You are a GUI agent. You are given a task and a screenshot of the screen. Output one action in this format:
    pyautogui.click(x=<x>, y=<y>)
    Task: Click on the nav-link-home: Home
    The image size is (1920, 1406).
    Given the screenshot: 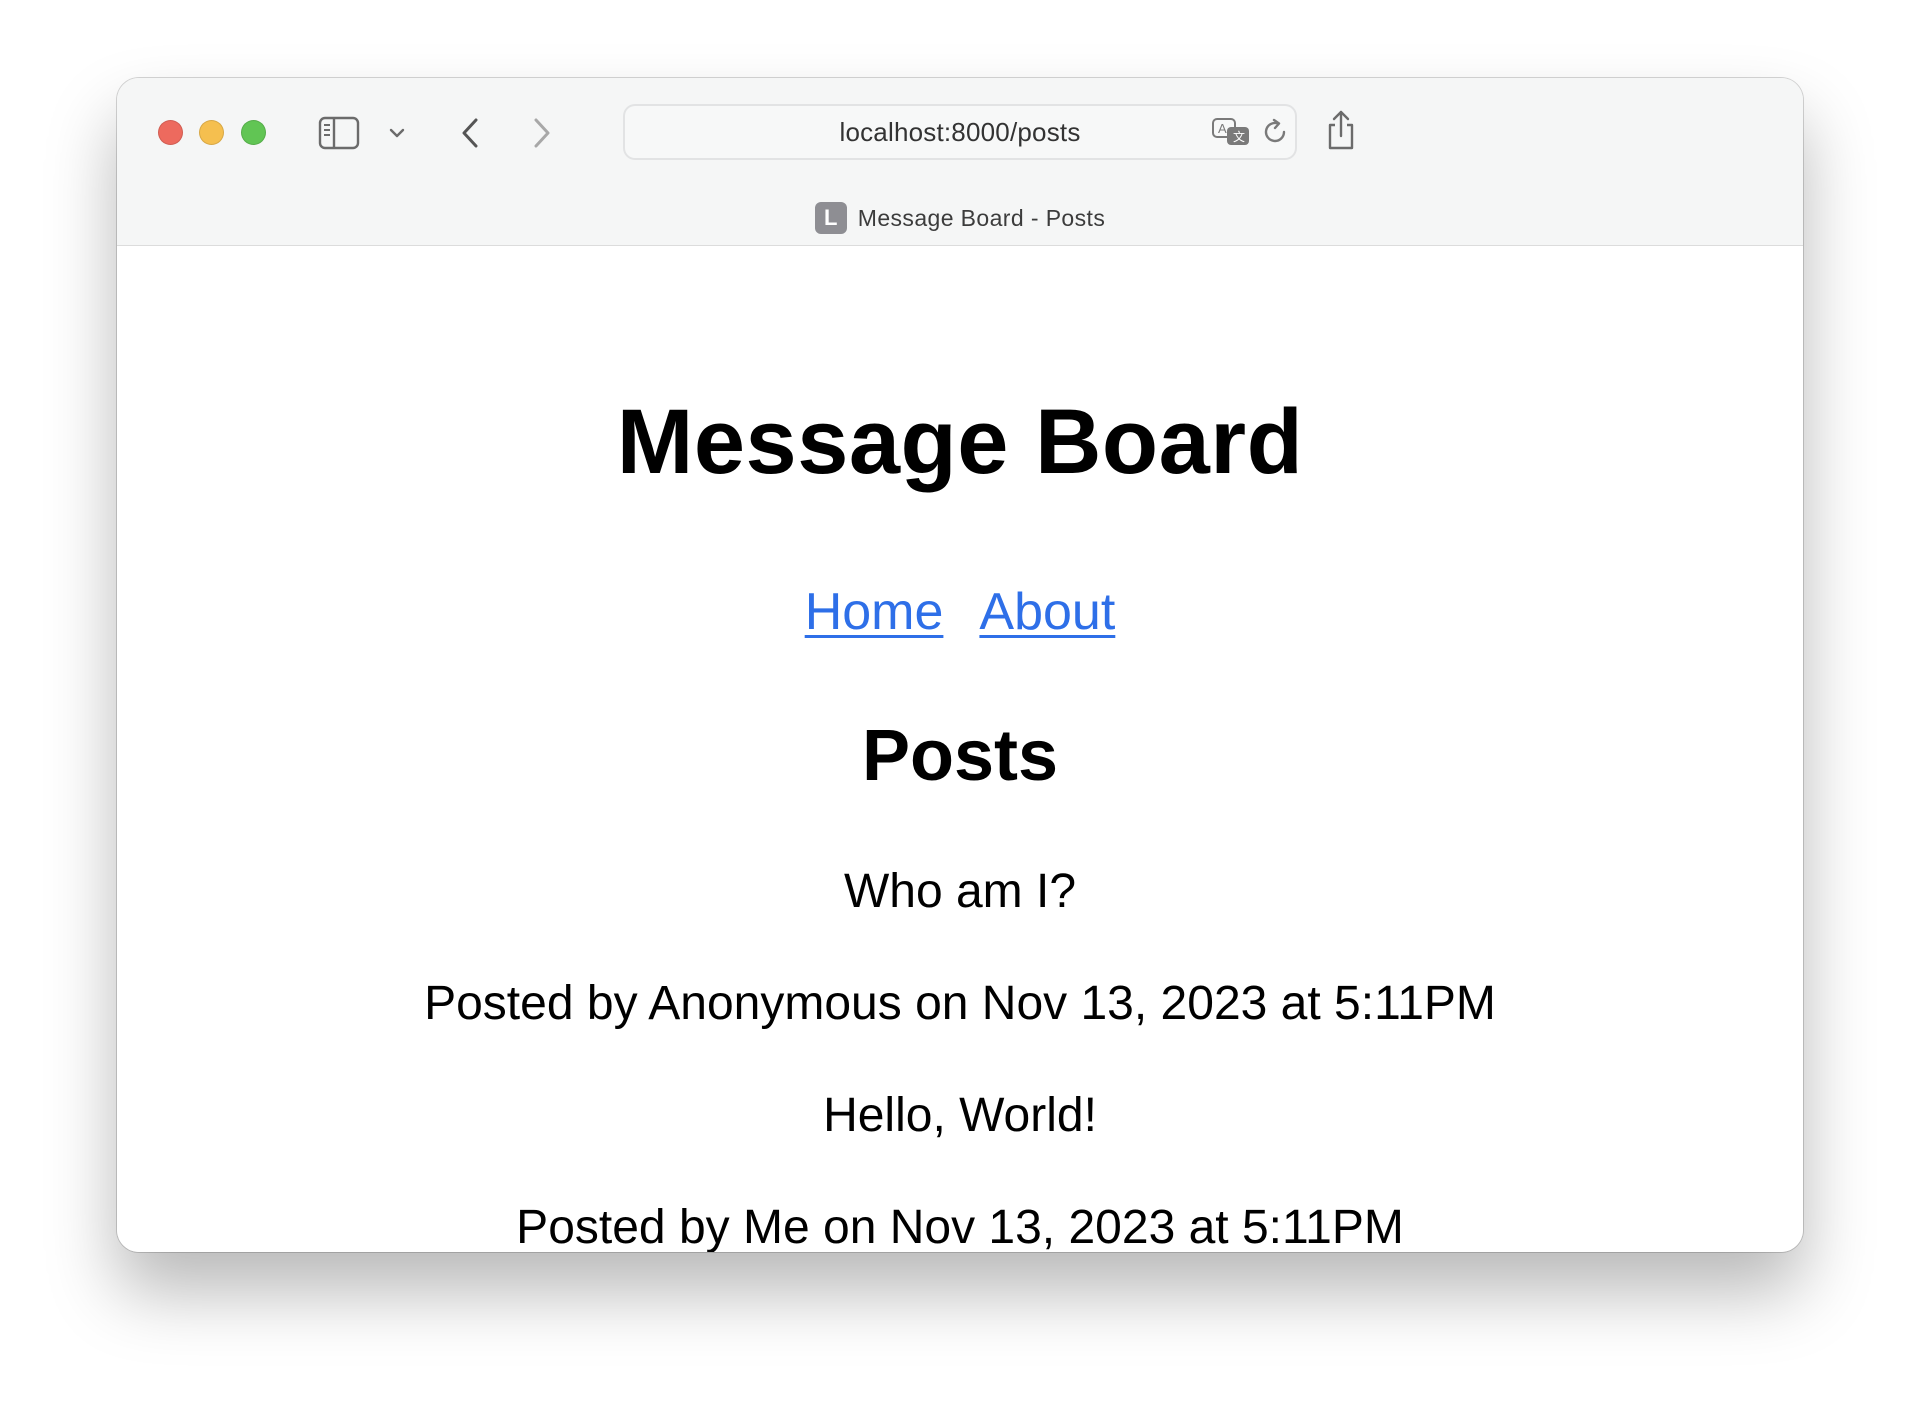 What is the action you would take?
    pyautogui.click(x=874, y=612)
    